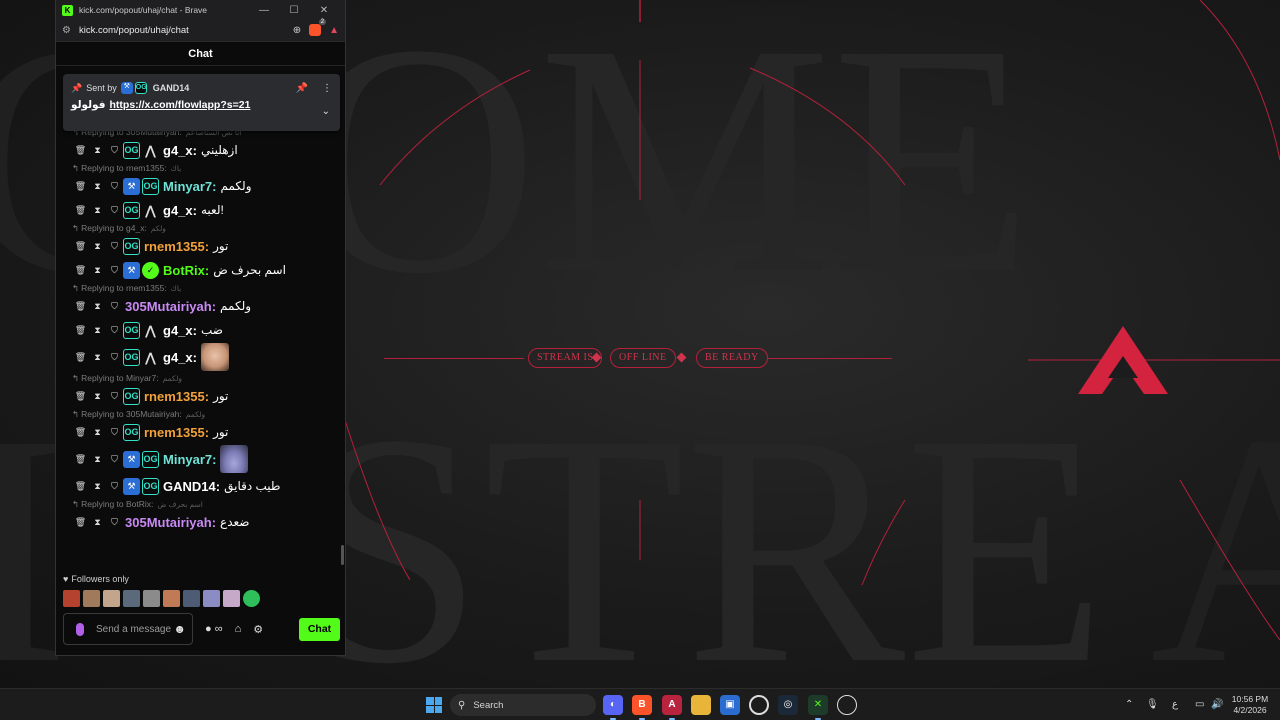  Describe the element at coordinates (730, 705) in the screenshot. I see `store-app-icon: ▣` at that location.